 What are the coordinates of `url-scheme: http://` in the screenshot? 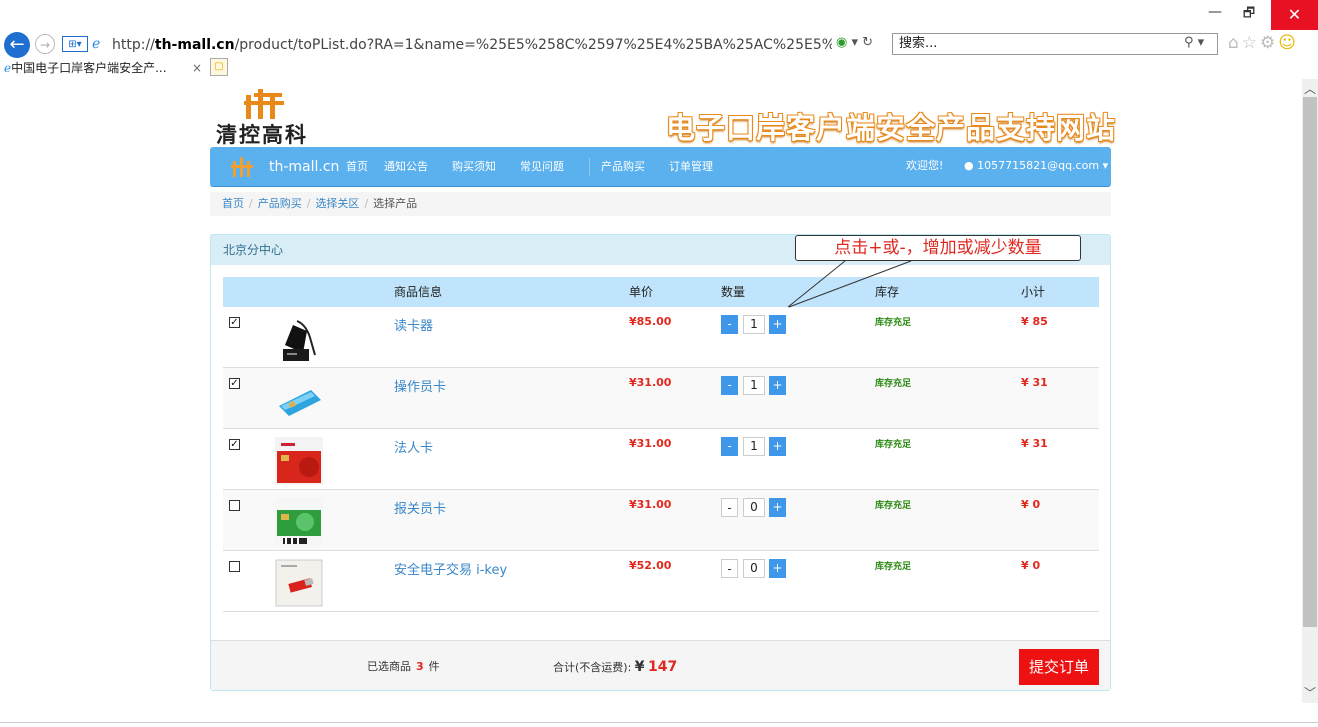 It's located at (133, 45).